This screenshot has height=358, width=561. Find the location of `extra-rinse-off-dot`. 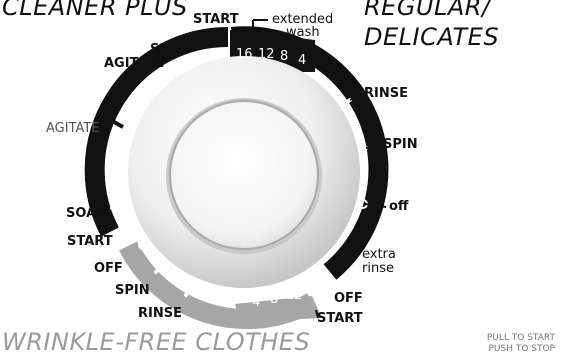

extra-rinse-off-dot is located at coordinates (318, 271).